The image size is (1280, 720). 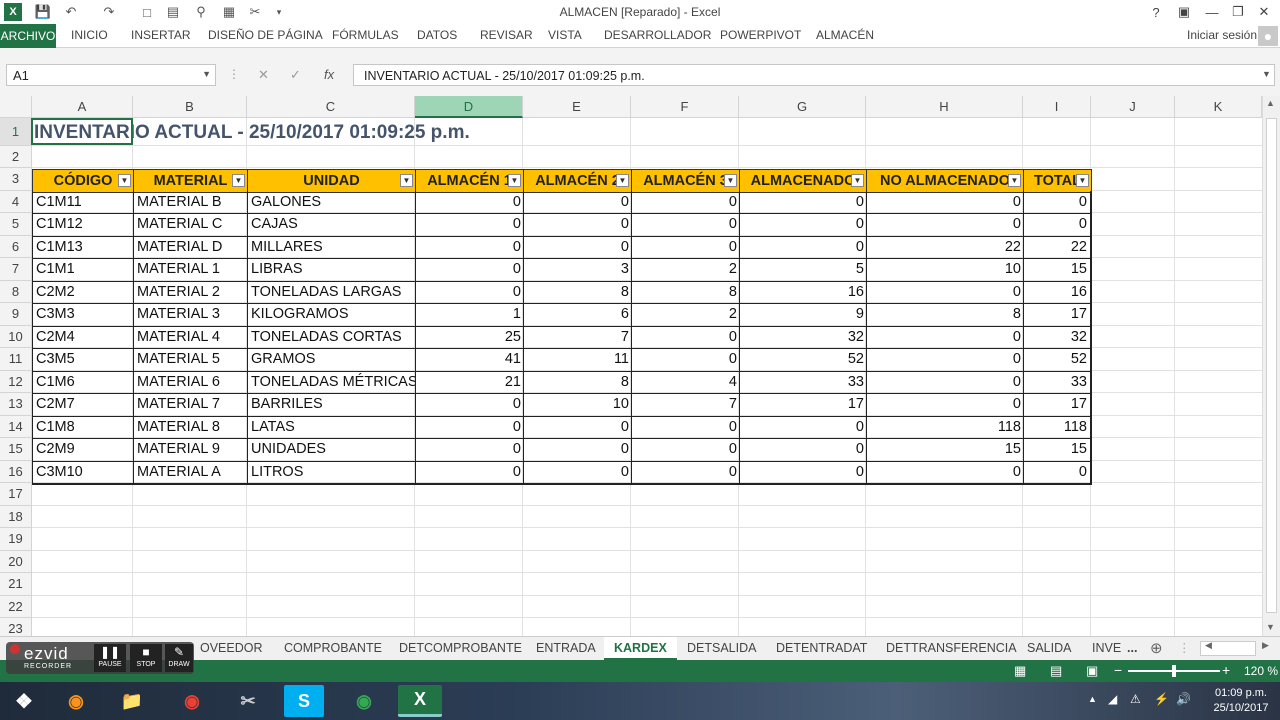 What do you see at coordinates (333, 648) in the screenshot?
I see `sheet-tab-comprobante: COMPROBANTE` at bounding box center [333, 648].